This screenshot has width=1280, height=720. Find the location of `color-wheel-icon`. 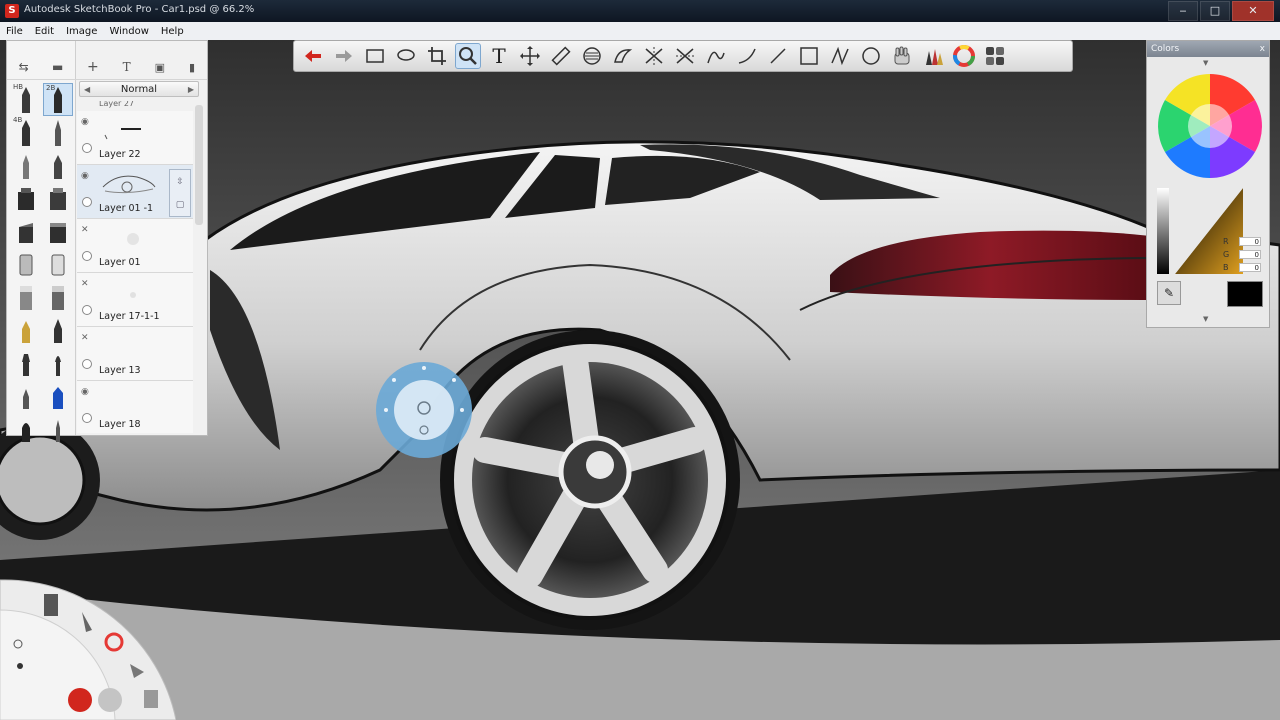

color-wheel-icon is located at coordinates (964, 56).